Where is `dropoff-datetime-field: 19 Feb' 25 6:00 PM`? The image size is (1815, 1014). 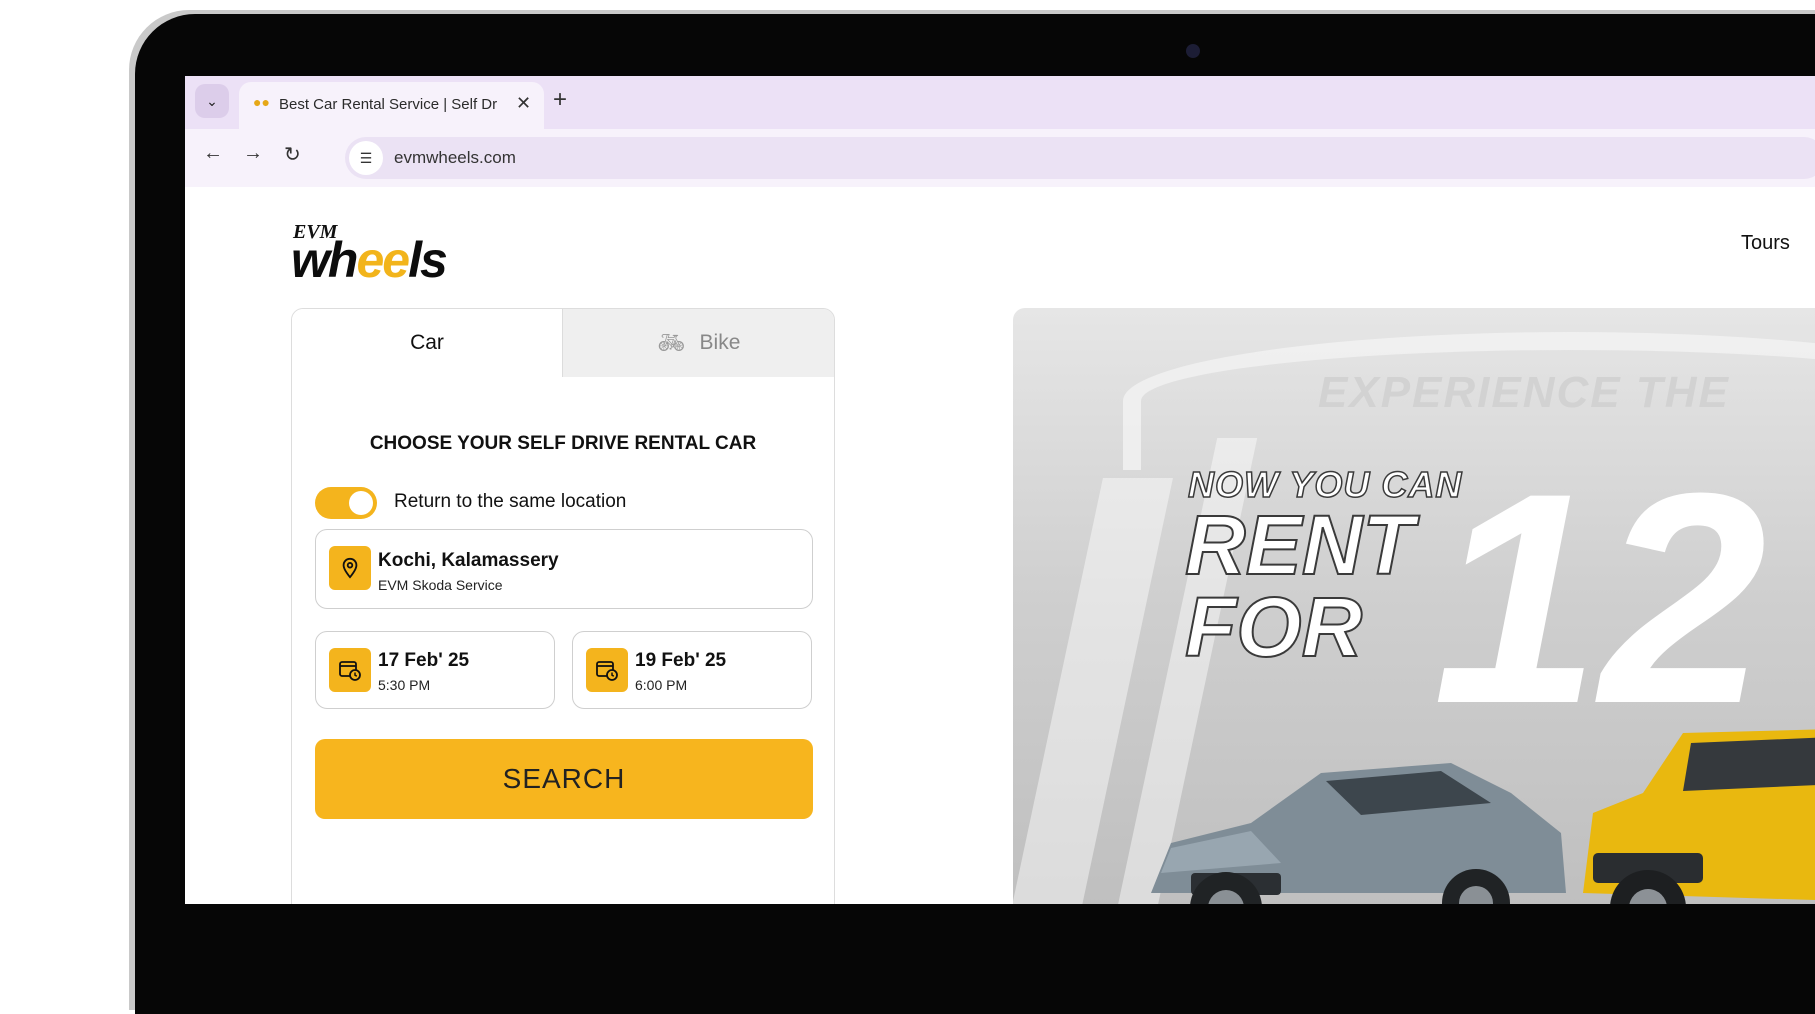 dropoff-datetime-field: 19 Feb' 25 6:00 PM is located at coordinates (692, 670).